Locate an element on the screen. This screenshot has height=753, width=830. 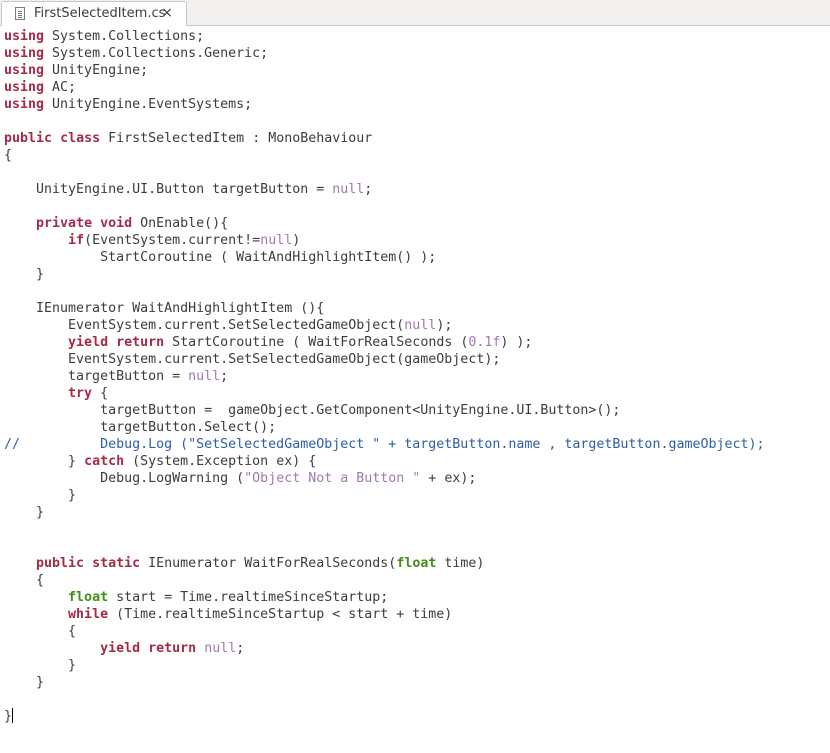
code-text: ); is located at coordinates (444, 325).